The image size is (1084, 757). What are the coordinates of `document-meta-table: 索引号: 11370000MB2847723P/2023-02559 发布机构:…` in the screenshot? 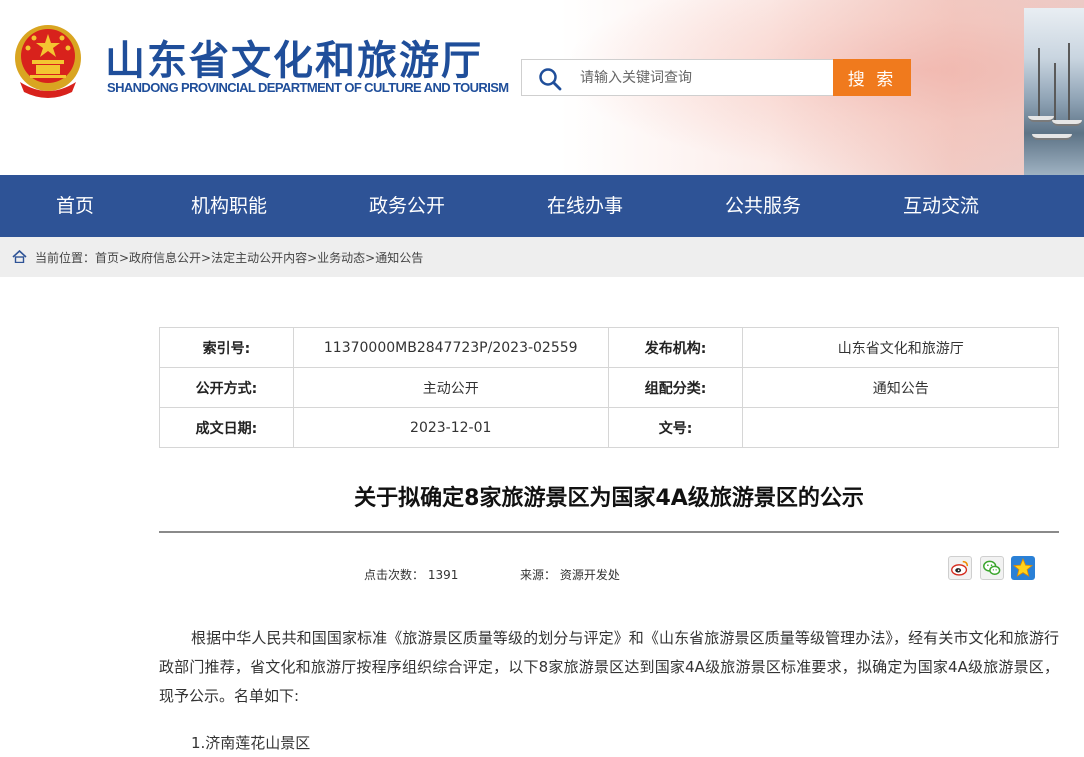 It's located at (609, 387).